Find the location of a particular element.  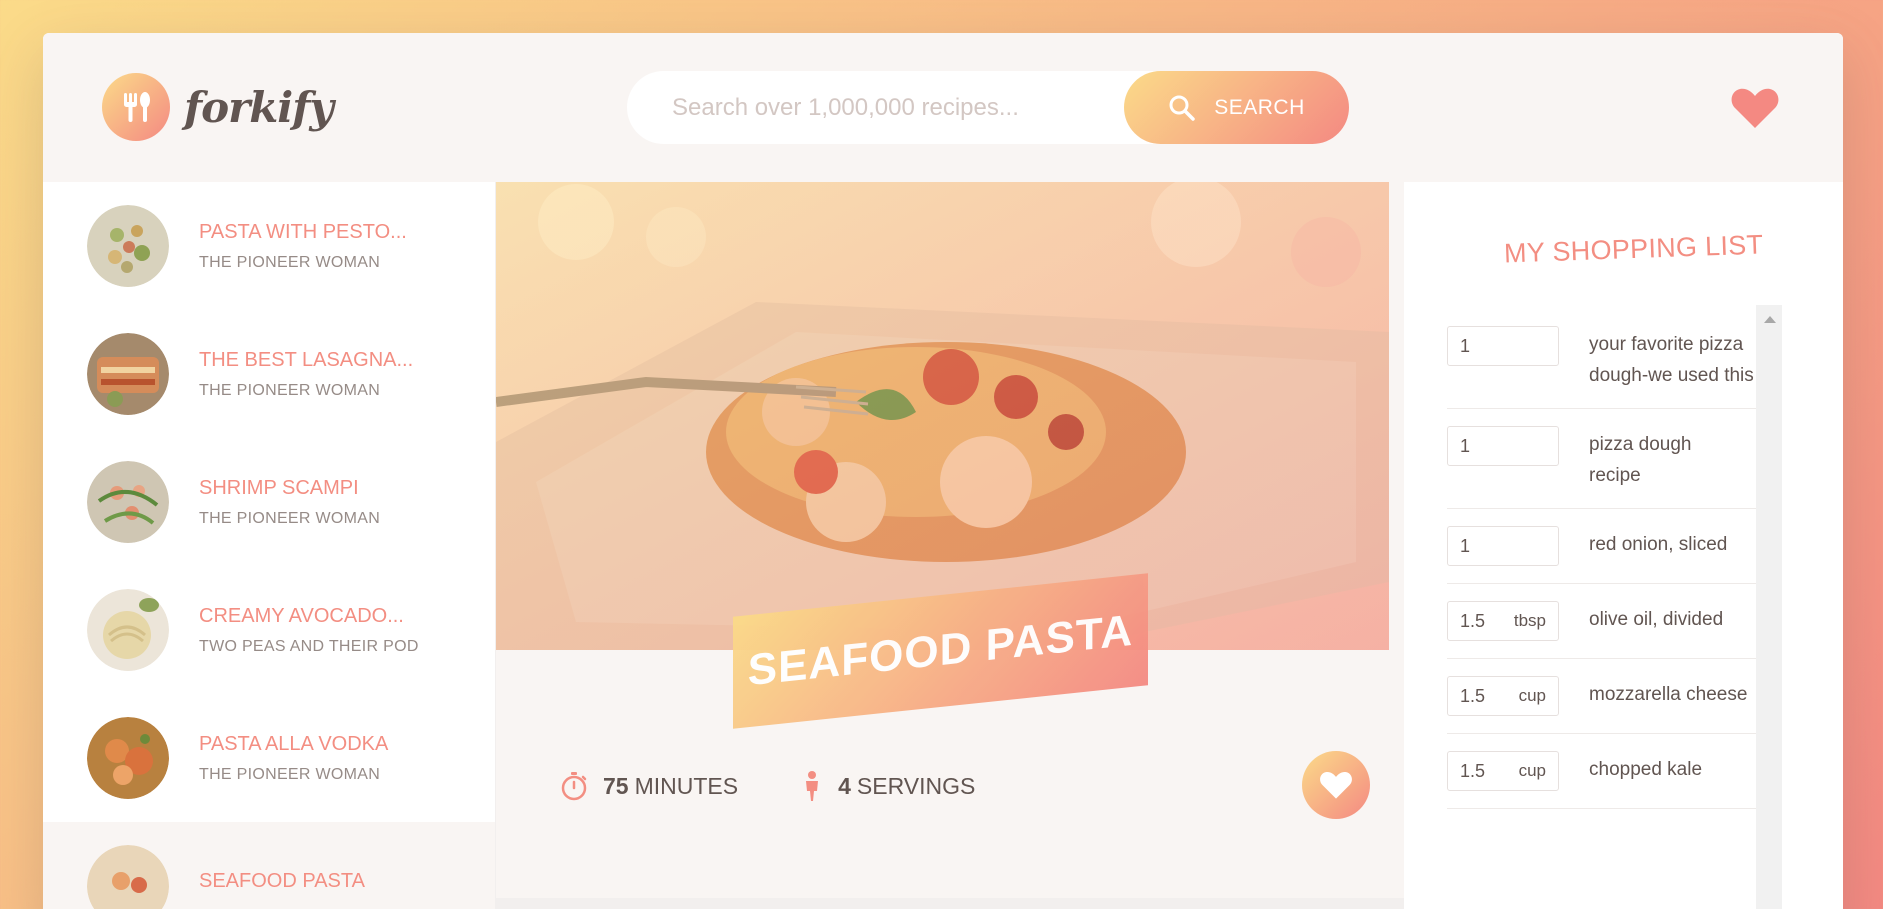

result-item-active: Seafood pasta is located at coordinates (269, 865).